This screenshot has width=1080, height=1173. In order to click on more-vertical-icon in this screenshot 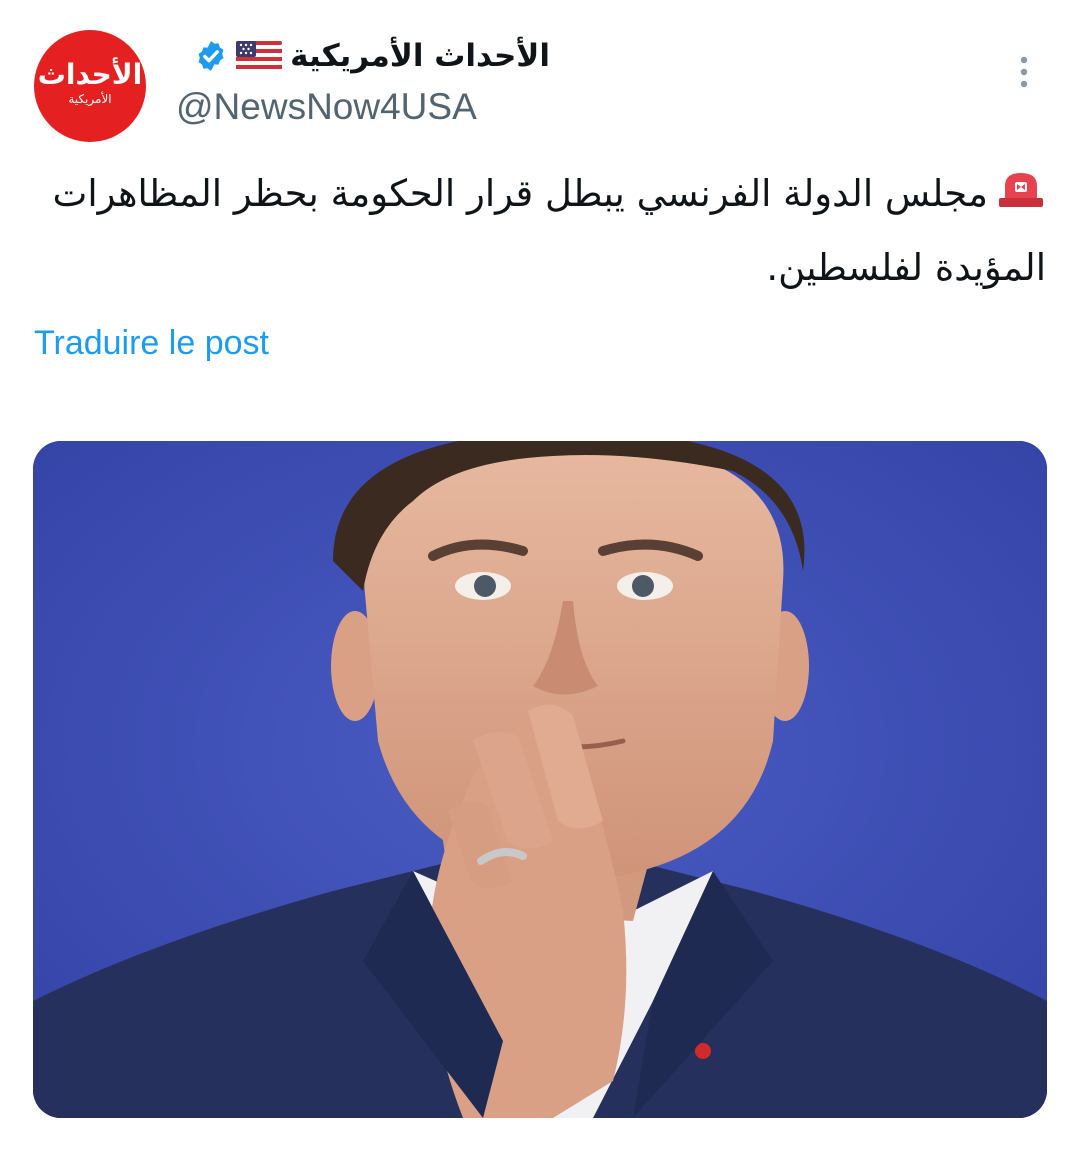, I will do `click(1024, 72)`.